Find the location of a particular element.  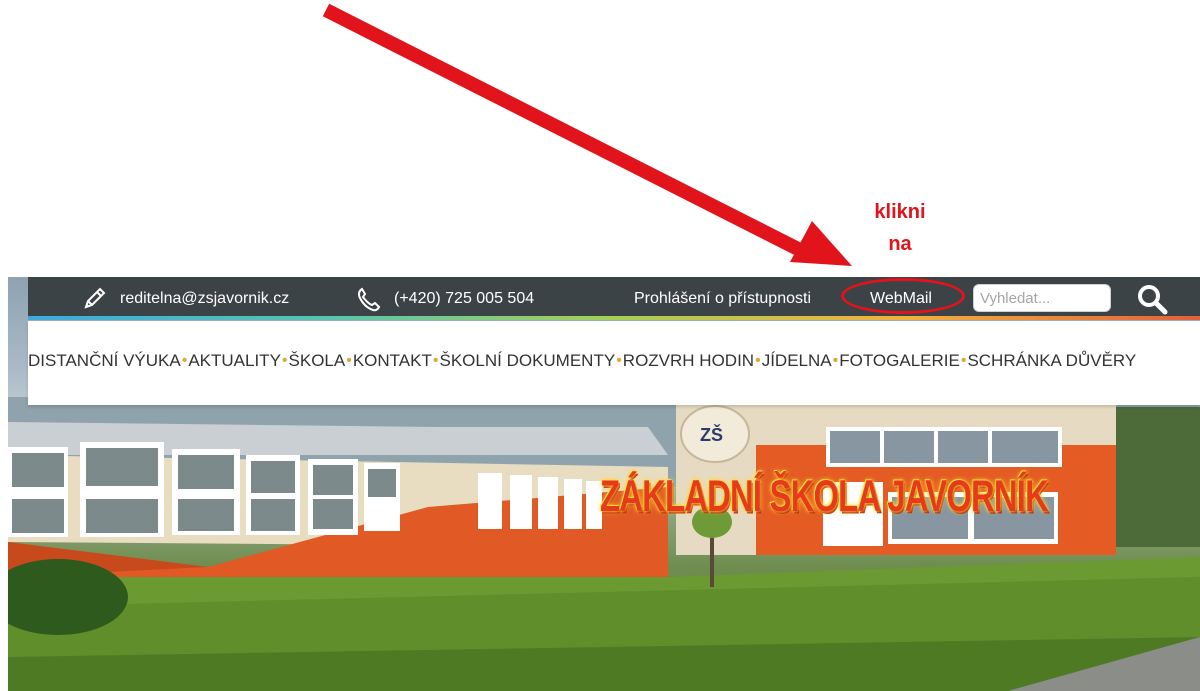

building-logo: ZŠ is located at coordinates (711, 434).